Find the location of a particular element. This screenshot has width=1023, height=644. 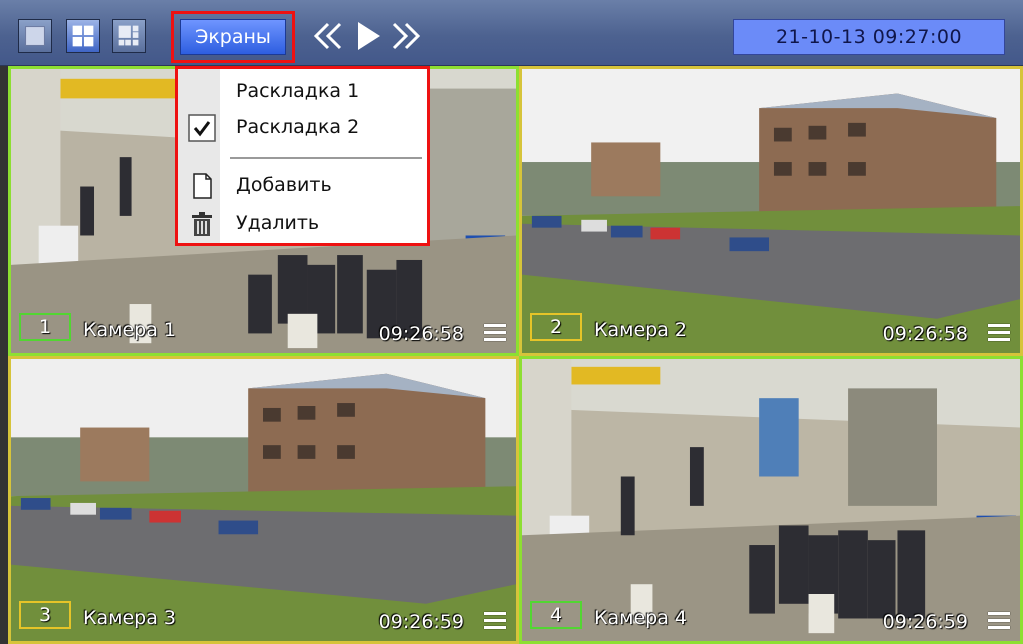

camera-number: 1 is located at coordinates (45, 327).